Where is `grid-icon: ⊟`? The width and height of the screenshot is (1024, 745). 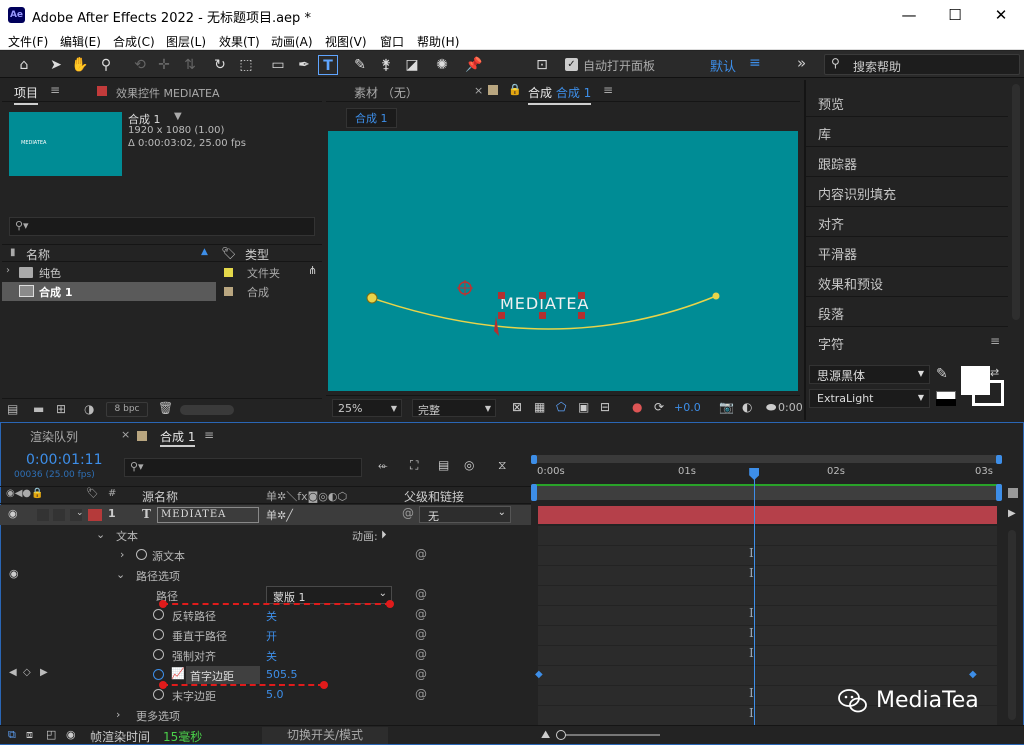 grid-icon: ⊟ is located at coordinates (605, 407).